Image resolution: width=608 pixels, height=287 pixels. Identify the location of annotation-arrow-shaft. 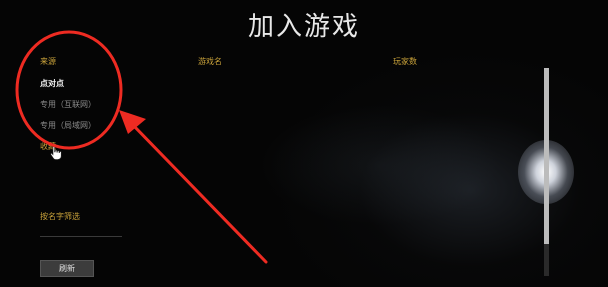
(199, 193).